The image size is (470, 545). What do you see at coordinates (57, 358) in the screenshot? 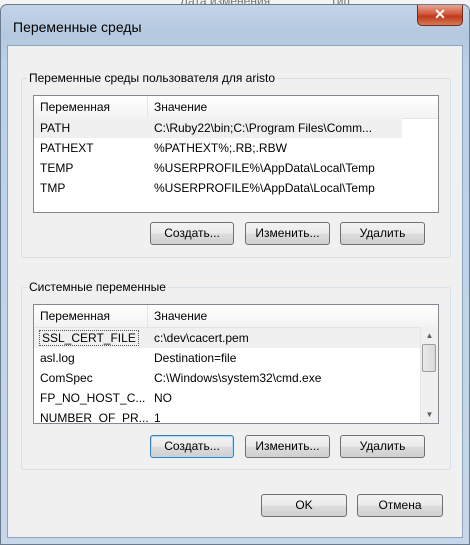
I see `variable-name: asl.log` at bounding box center [57, 358].